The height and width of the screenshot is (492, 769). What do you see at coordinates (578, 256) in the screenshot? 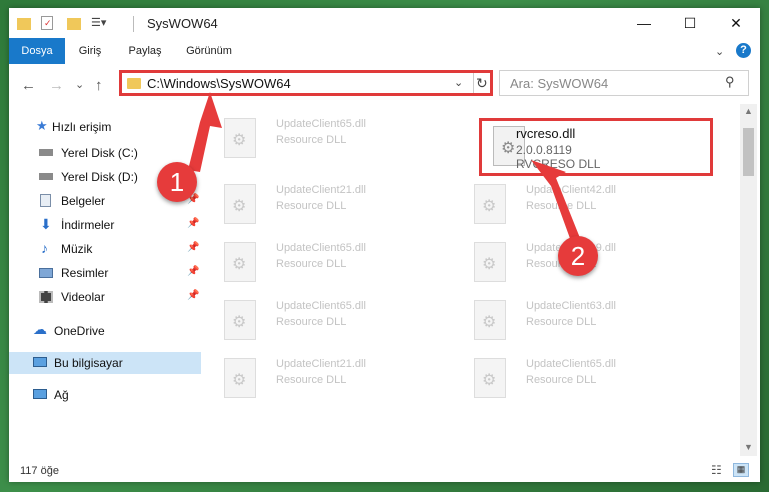
I see `step-2-badge: 2` at bounding box center [578, 256].